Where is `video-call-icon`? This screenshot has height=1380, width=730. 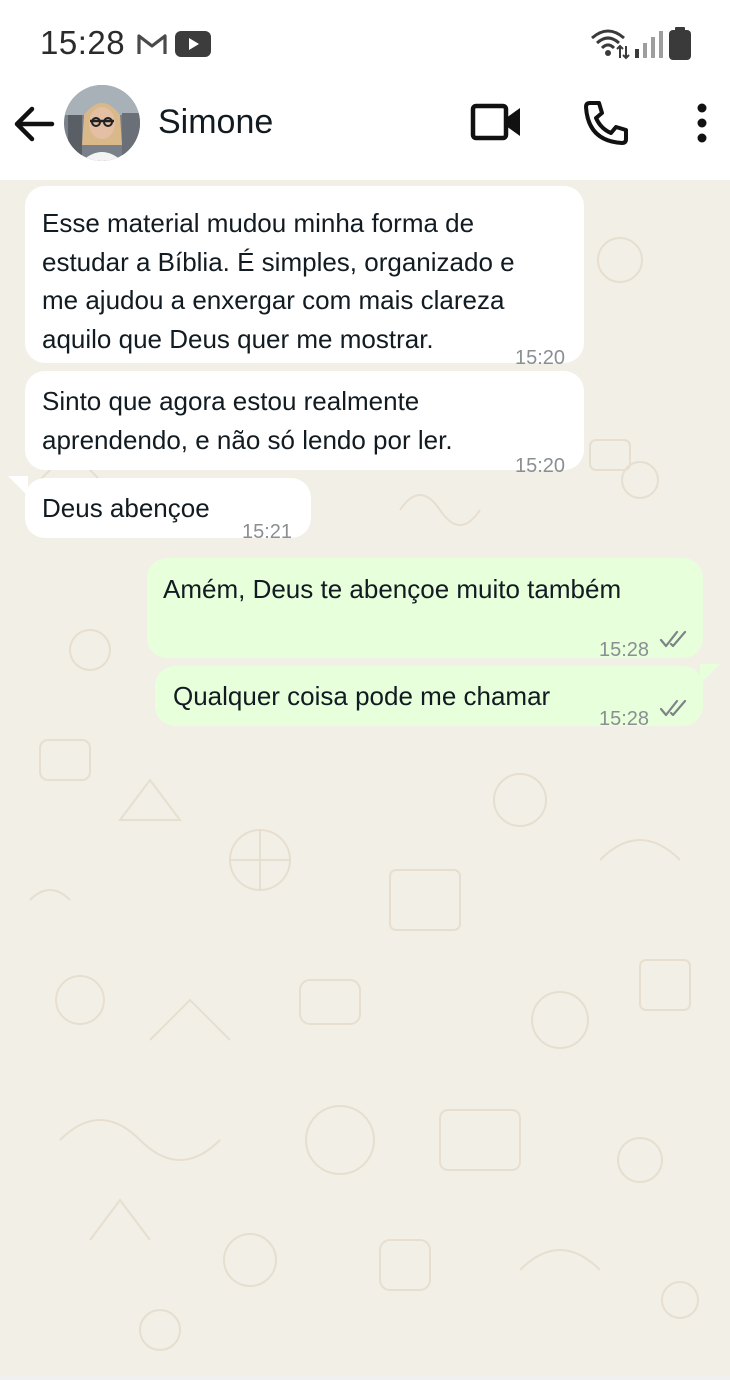
video-call-icon is located at coordinates (497, 125).